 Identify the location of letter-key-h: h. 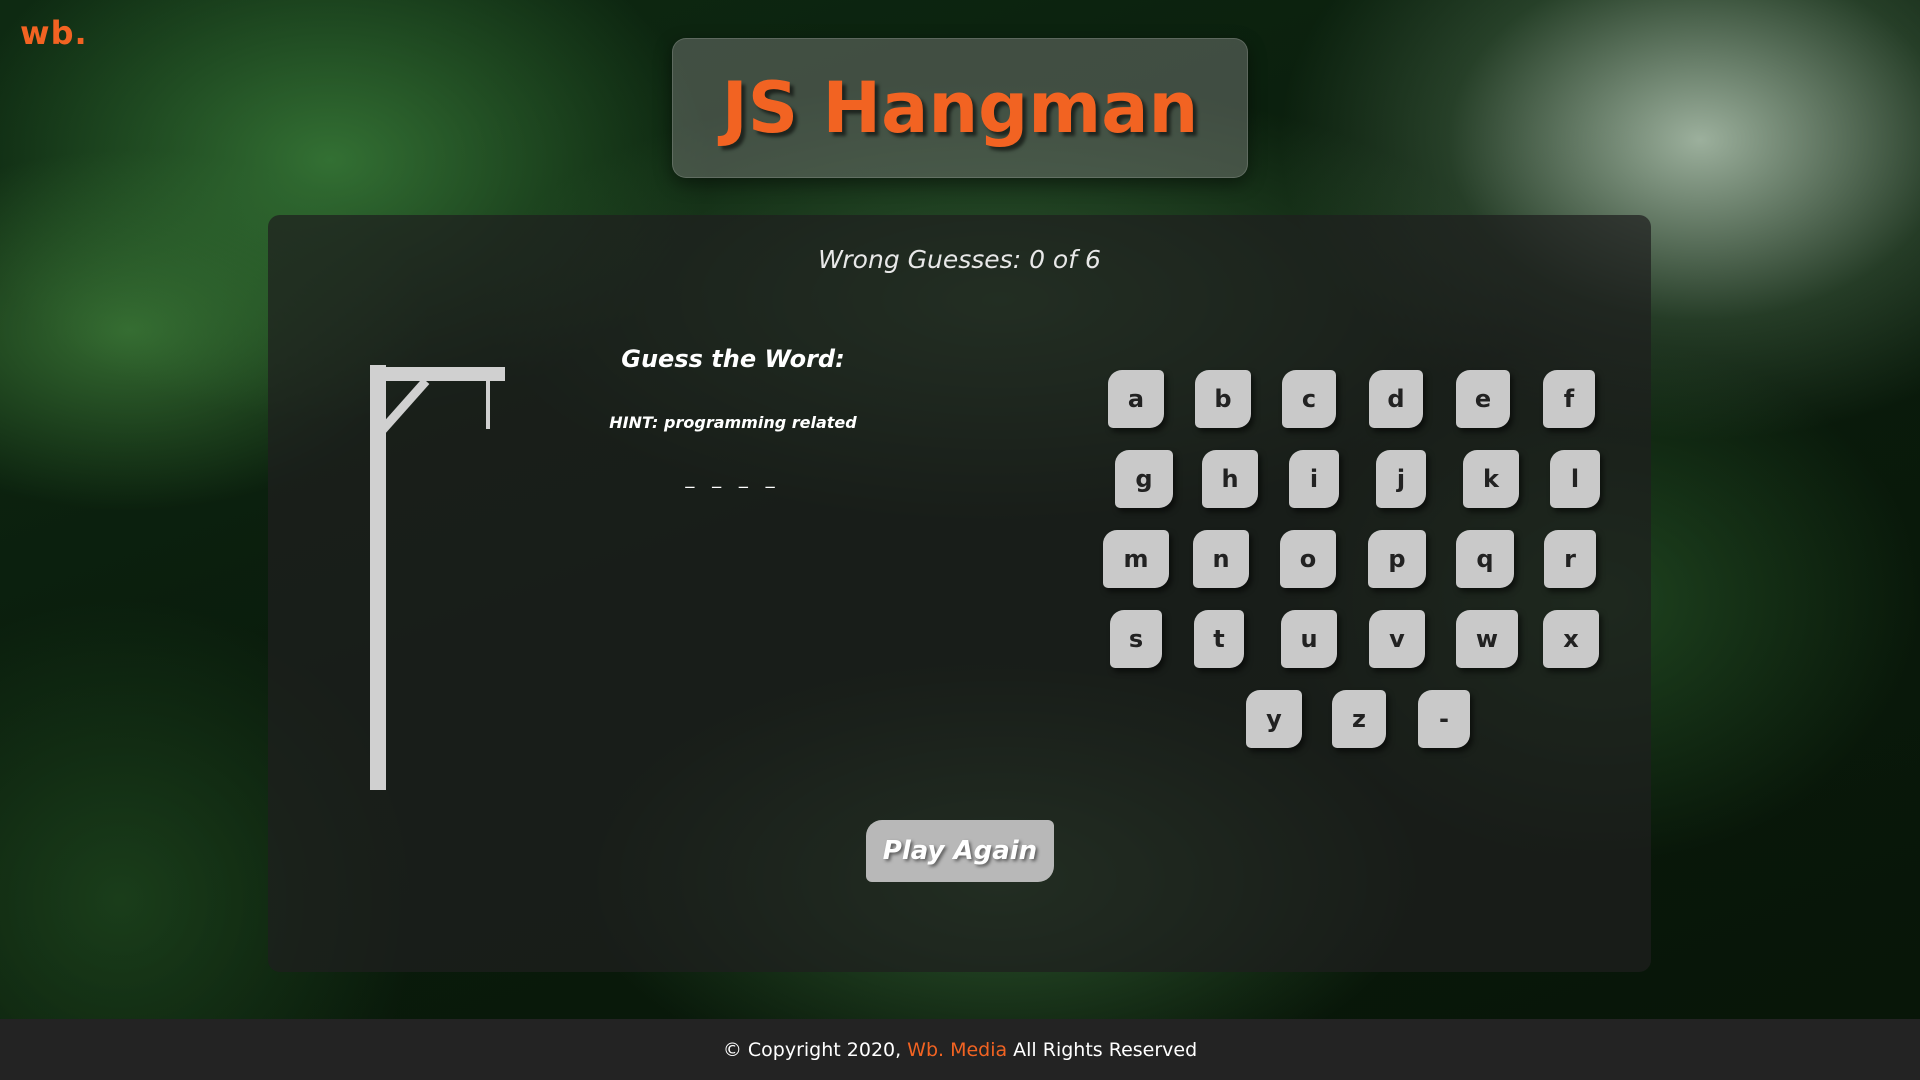
(1230, 479).